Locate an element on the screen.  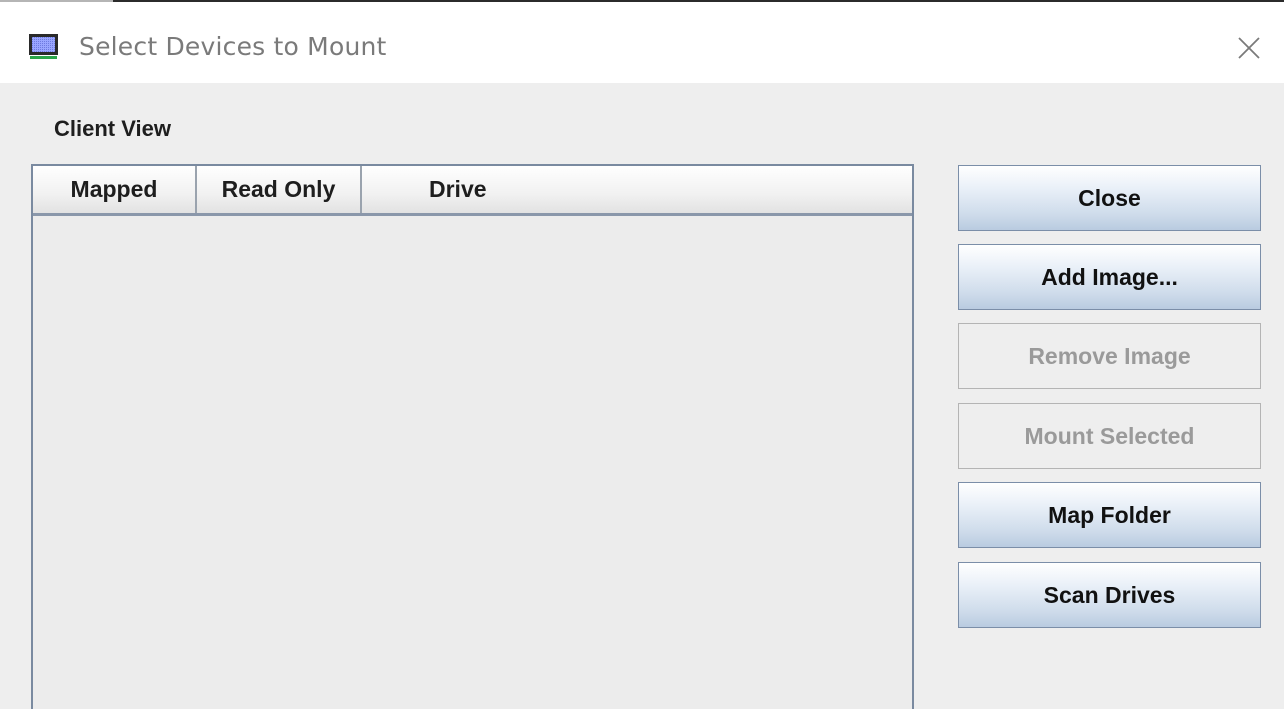
column-header-drive: Drive is located at coordinates (637, 189).